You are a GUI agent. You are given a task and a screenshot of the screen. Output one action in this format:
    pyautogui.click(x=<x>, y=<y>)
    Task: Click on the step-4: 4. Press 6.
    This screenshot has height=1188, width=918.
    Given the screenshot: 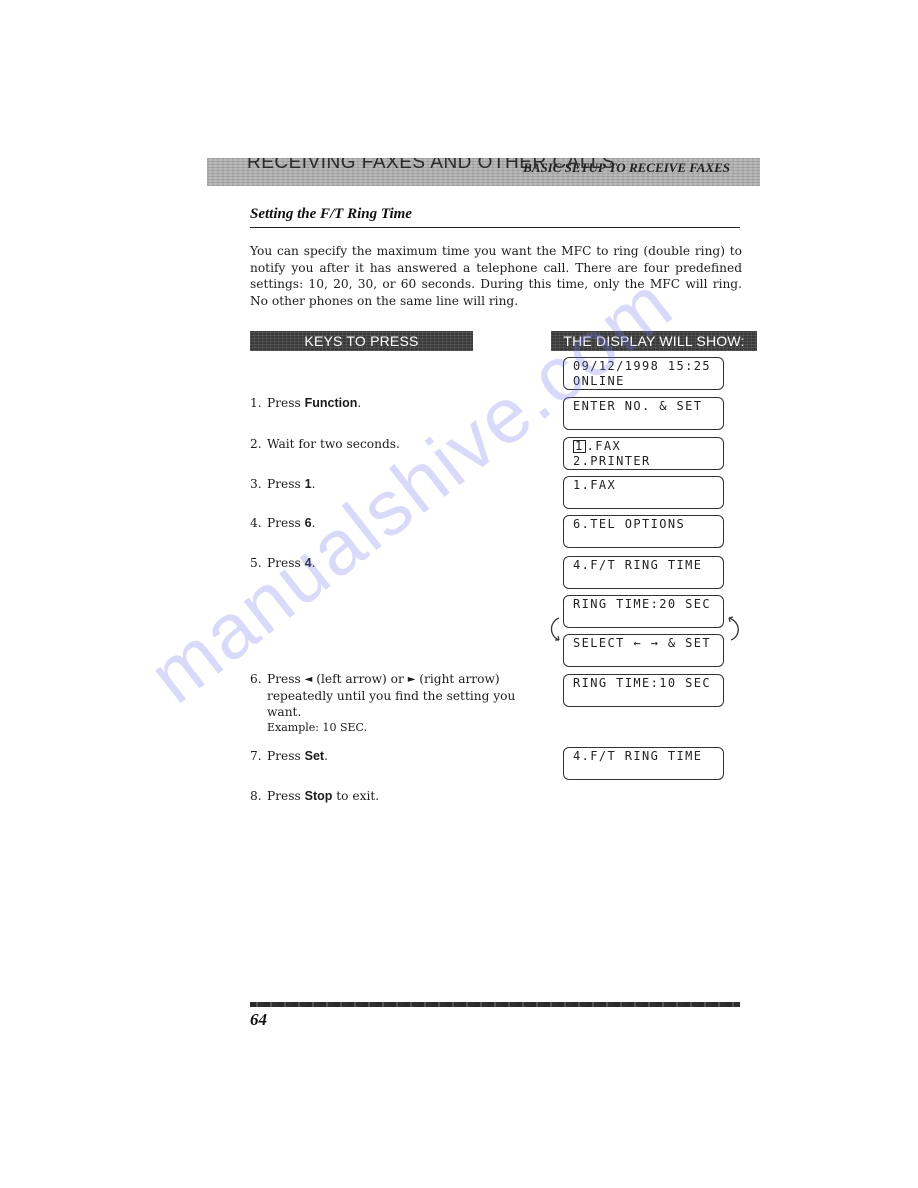 What is the action you would take?
    pyautogui.click(x=385, y=523)
    